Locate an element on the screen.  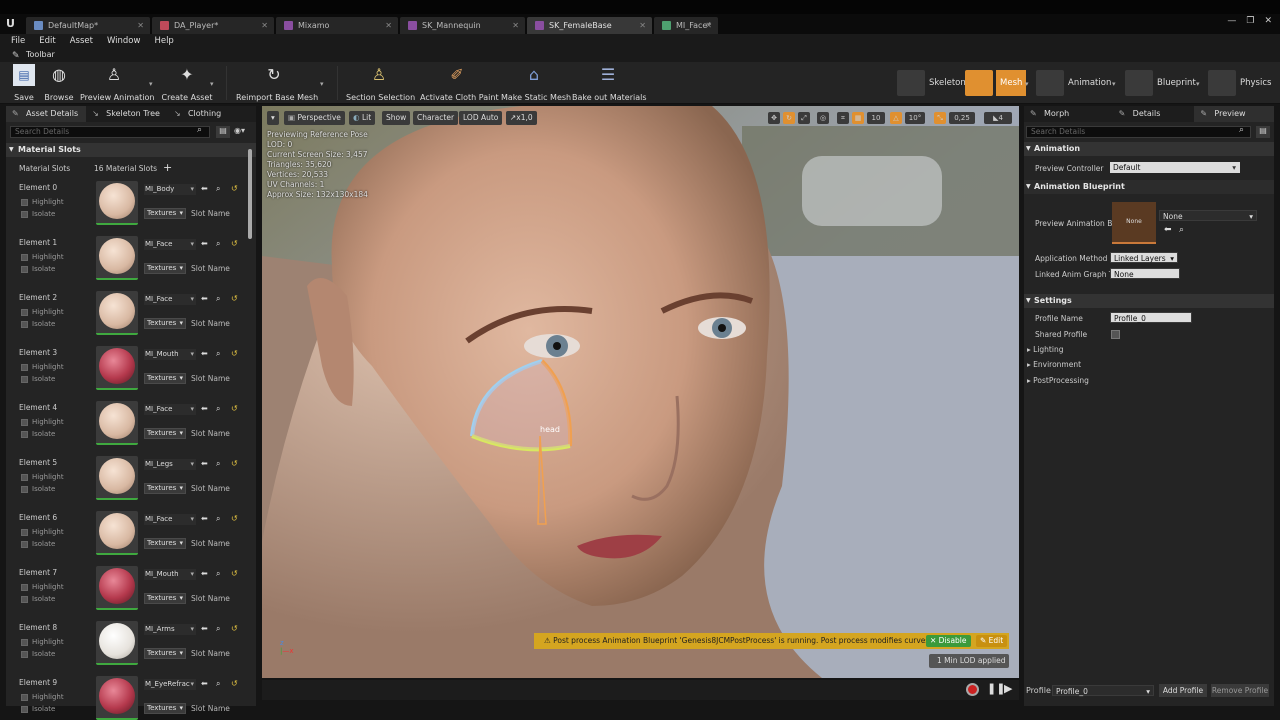
tab-skeleton-tree: ↘ Skeleton Tree is located at coordinates (127, 114).